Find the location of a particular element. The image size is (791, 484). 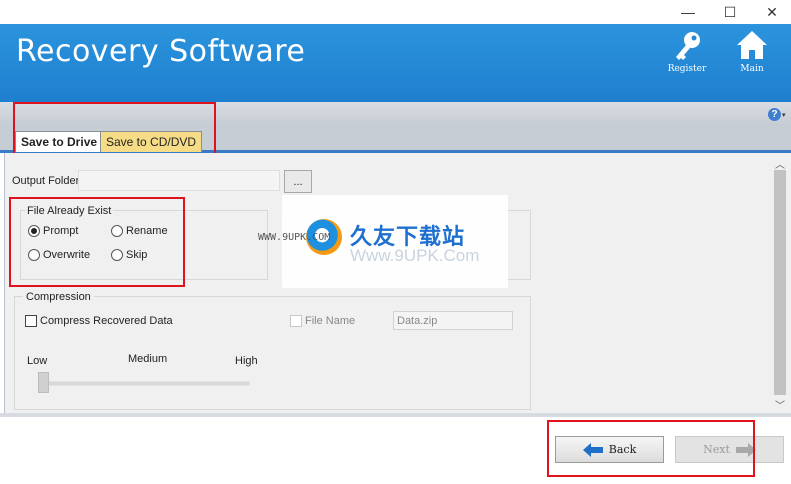

output-folder-label: Output Folder is located at coordinates (46, 181).